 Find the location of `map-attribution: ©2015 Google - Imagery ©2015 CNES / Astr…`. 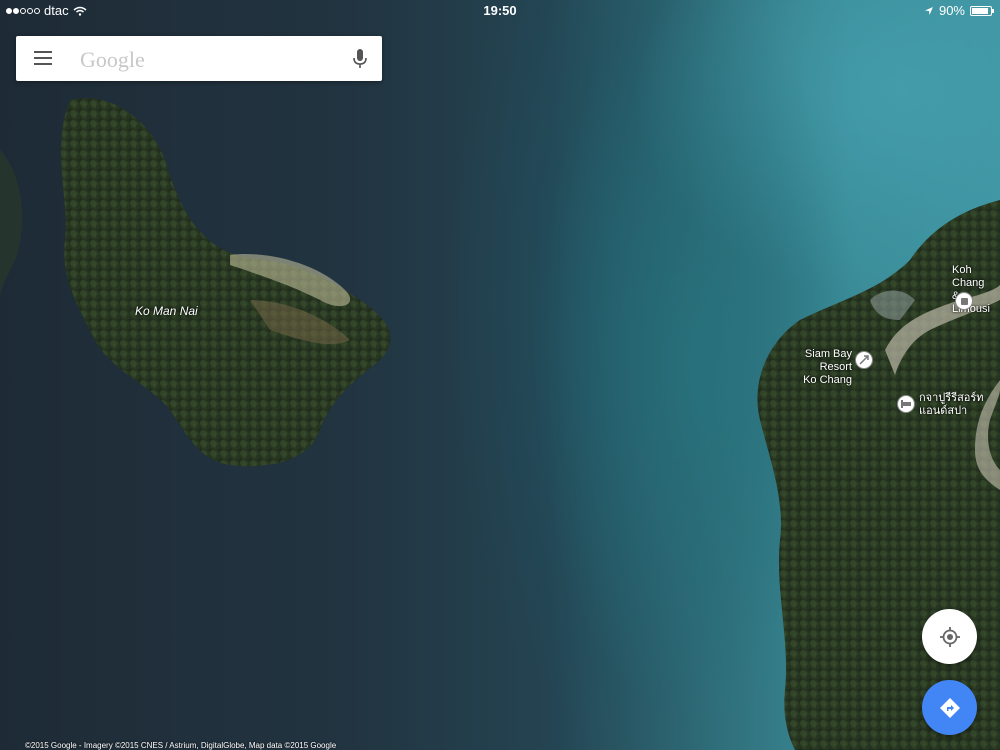

map-attribution: ©2015 Google - Imagery ©2015 CNES / Astr… is located at coordinates (181, 745).